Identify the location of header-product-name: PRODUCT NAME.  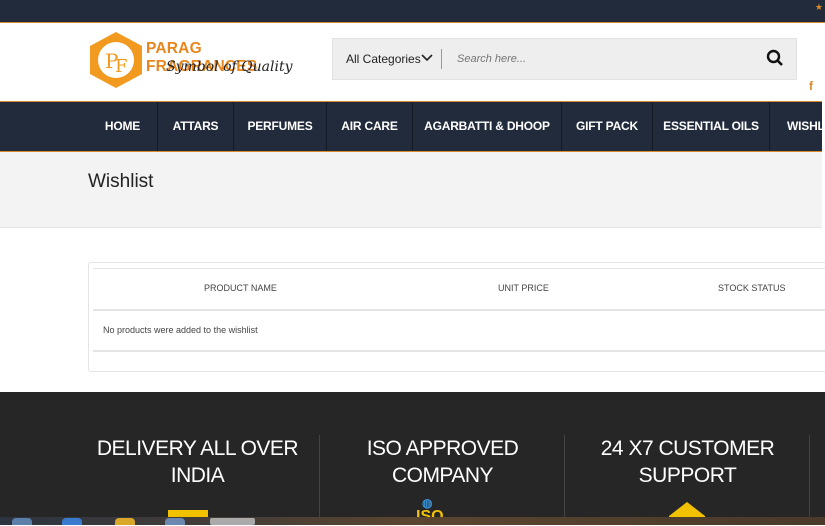
(240, 288).